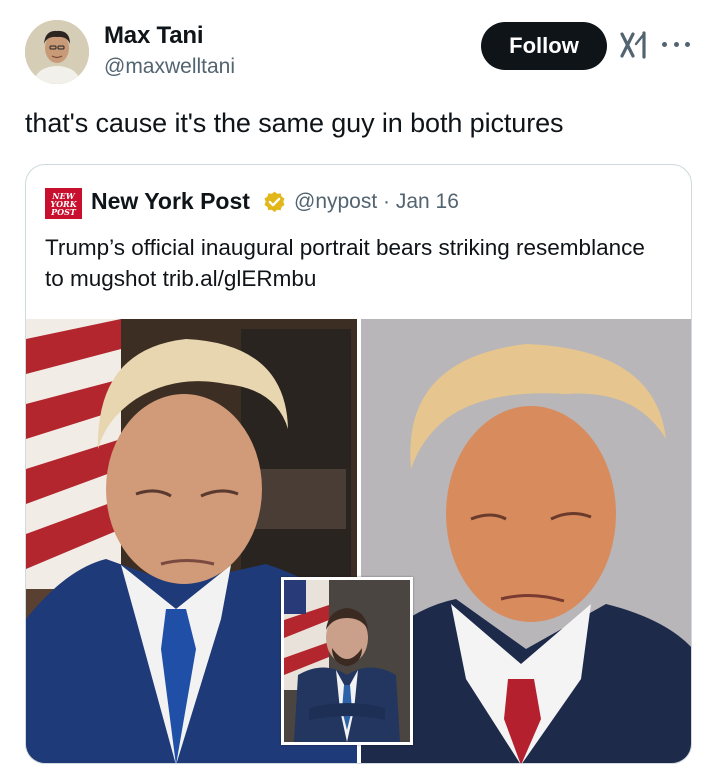  I want to click on logo-line: POST, so click(63, 211).